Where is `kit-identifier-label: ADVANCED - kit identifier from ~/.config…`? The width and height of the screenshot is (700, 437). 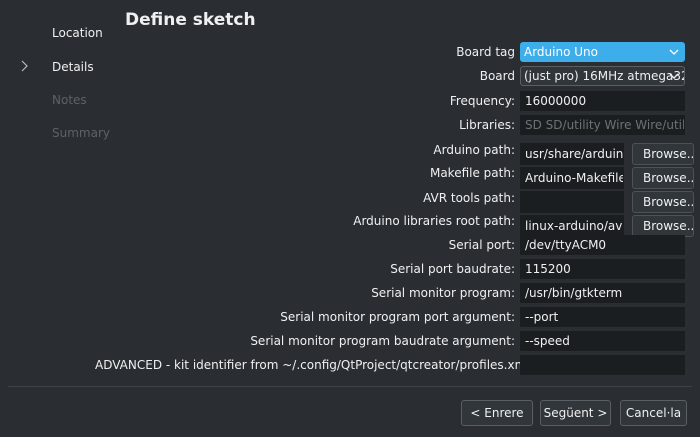
kit-identifier-label: ADVANCED - kit identifier from ~/.config… is located at coordinates (314, 365).